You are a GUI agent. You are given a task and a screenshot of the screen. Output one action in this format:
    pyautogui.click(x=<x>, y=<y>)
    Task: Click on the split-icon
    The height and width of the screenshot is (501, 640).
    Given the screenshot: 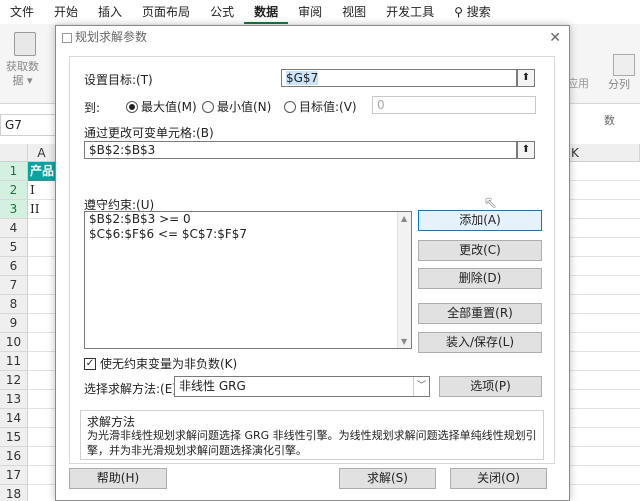 What is the action you would take?
    pyautogui.click(x=624, y=65)
    